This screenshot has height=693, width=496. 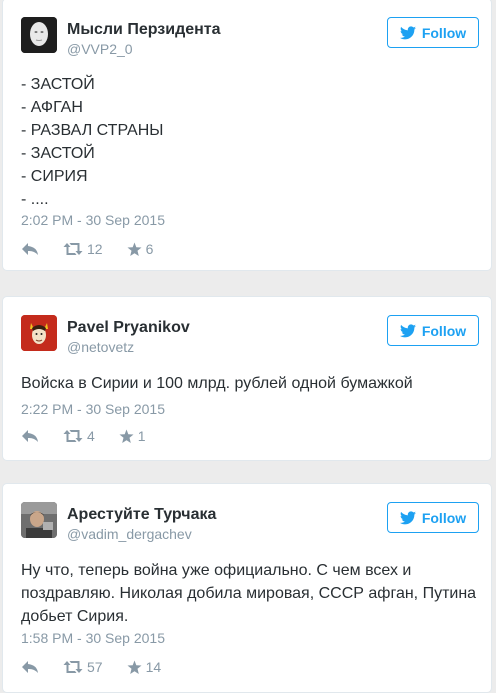 What do you see at coordinates (54, 176) in the screenshot?
I see `tweet-text-line: - СИРИЯ` at bounding box center [54, 176].